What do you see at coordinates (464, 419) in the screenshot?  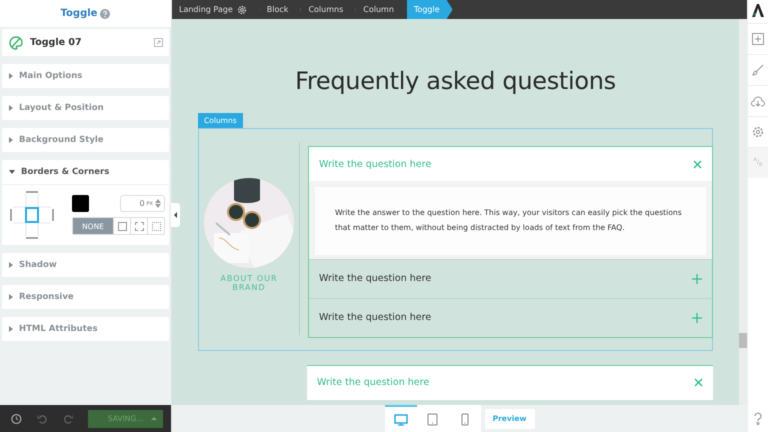 I see `phone-icon` at bounding box center [464, 419].